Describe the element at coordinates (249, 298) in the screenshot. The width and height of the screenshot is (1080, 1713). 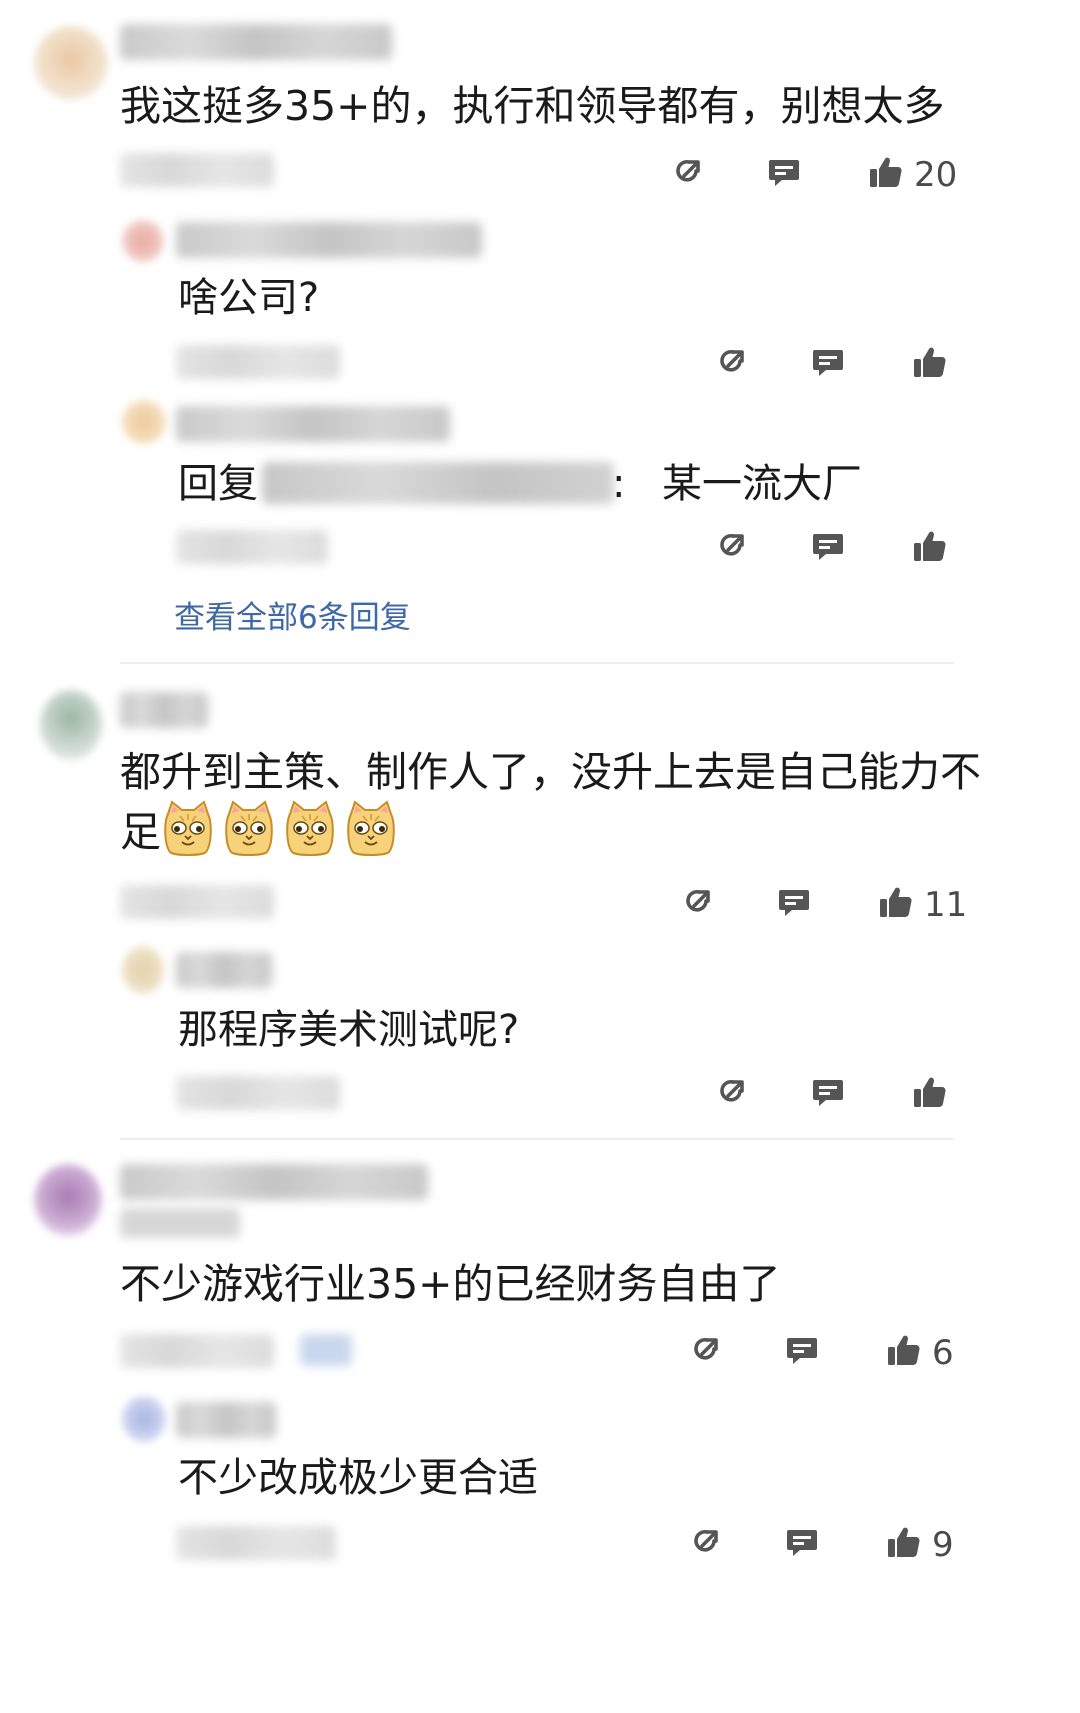
I see `reply-text: 啥公司?` at that location.